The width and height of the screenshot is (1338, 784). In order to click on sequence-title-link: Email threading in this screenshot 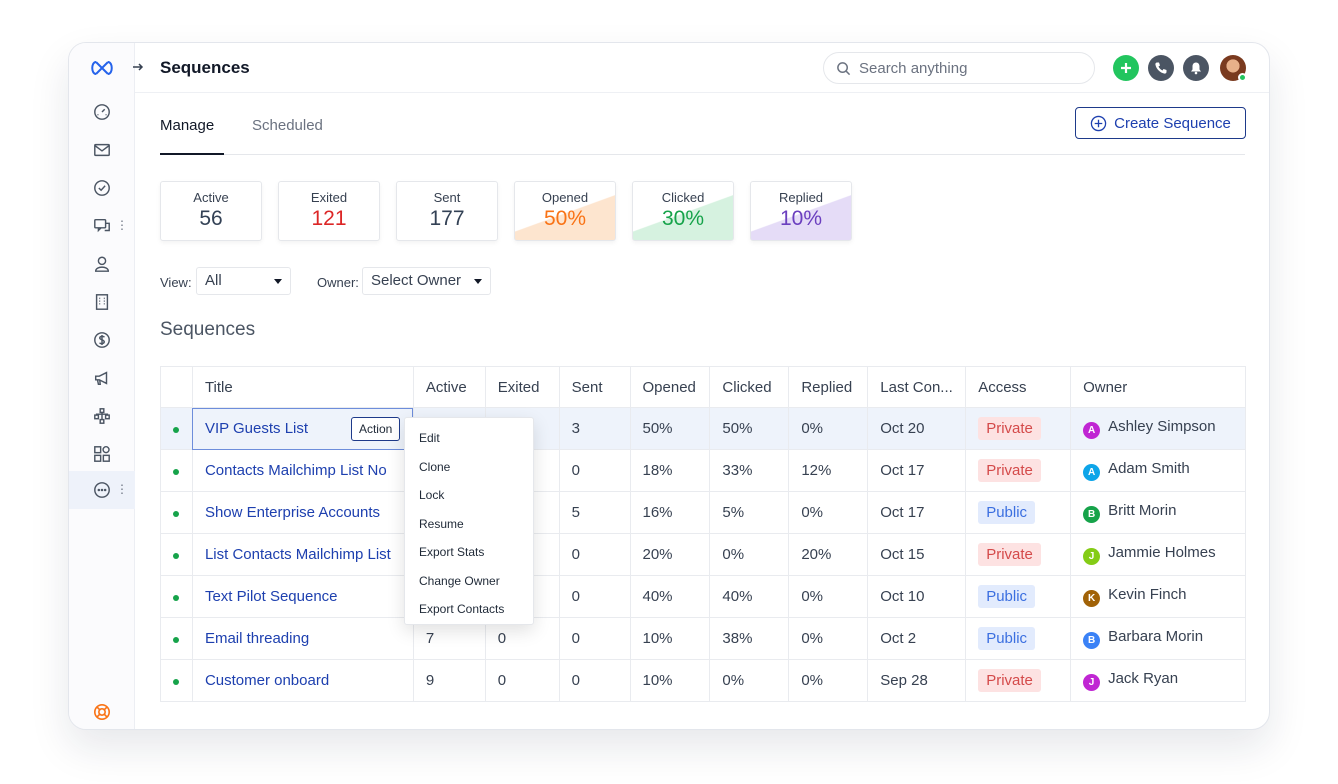, I will do `click(257, 638)`.